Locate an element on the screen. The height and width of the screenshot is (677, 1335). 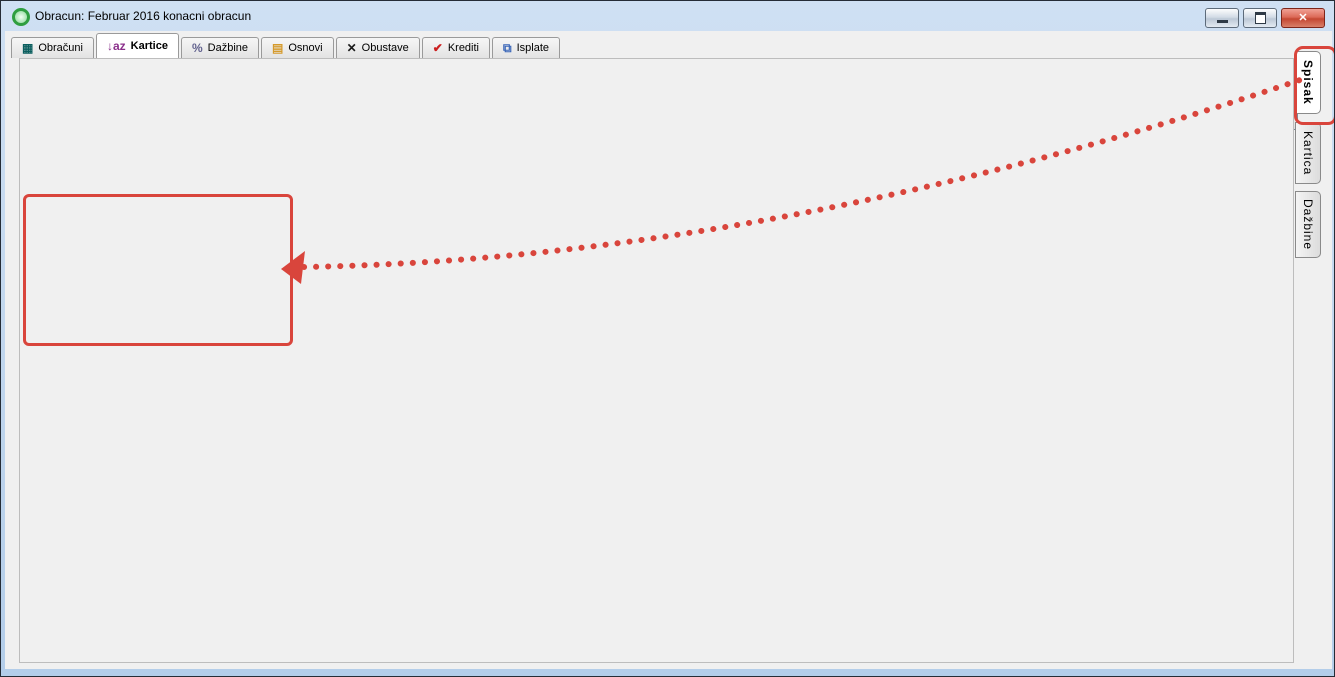
tab-label: Osnovi is located at coordinates (305, 48).